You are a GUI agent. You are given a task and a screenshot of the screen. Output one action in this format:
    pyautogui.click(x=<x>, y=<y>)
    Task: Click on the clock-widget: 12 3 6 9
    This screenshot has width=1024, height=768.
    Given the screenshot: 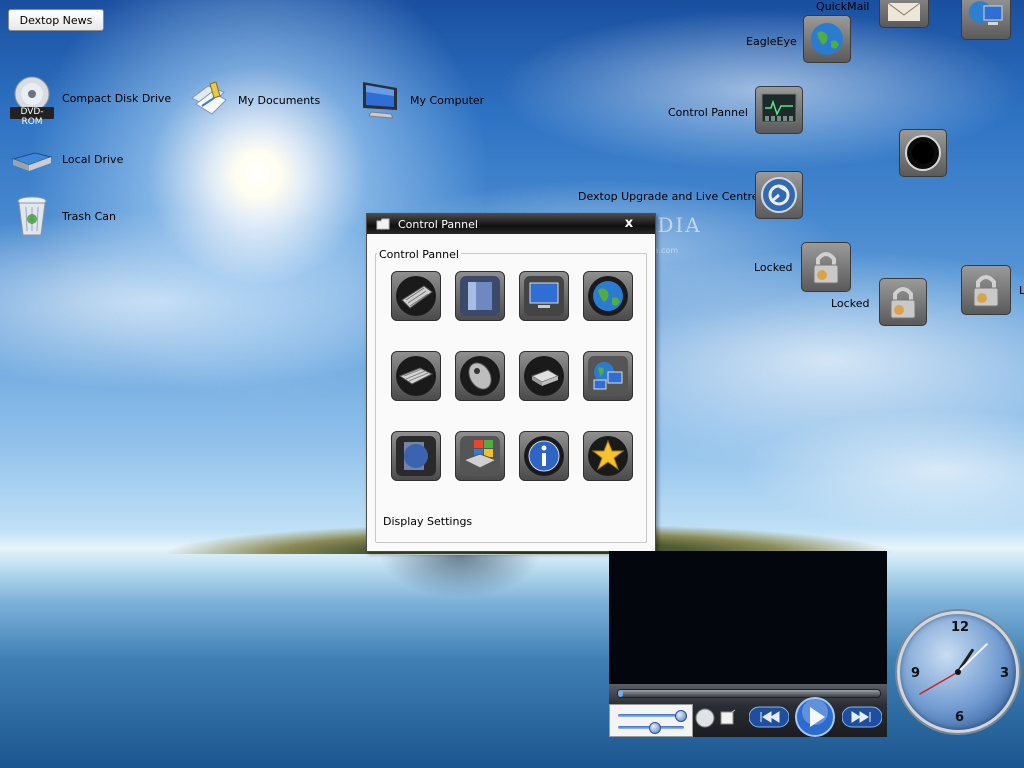 What is the action you would take?
    pyautogui.click(x=958, y=672)
    